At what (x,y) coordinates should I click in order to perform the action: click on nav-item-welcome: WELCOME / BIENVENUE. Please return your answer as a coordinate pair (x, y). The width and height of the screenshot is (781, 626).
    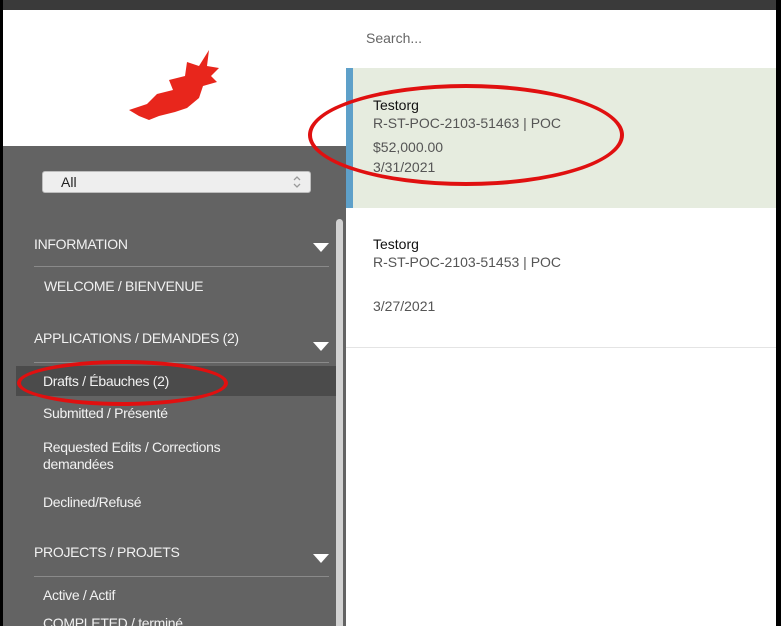
    Looking at the image, I should click on (124, 286).